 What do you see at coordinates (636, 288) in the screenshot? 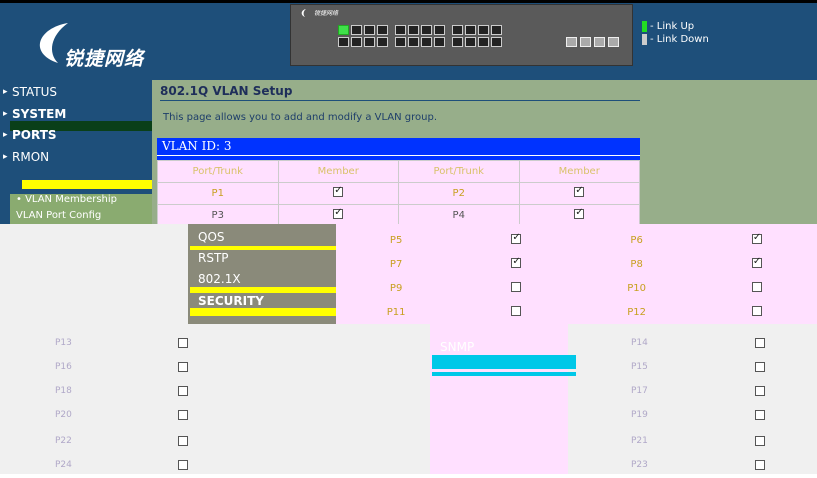
I see `port-label: P10` at bounding box center [636, 288].